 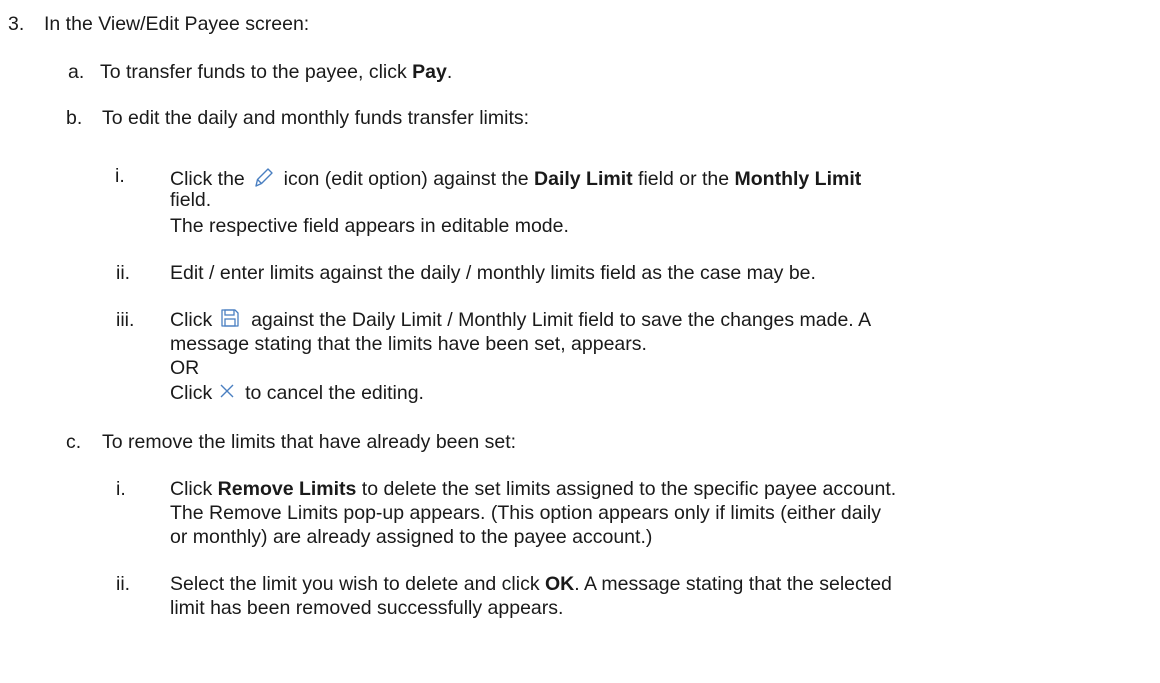 What do you see at coordinates (125, 320) in the screenshot?
I see `b-iii-number: iii.` at bounding box center [125, 320].